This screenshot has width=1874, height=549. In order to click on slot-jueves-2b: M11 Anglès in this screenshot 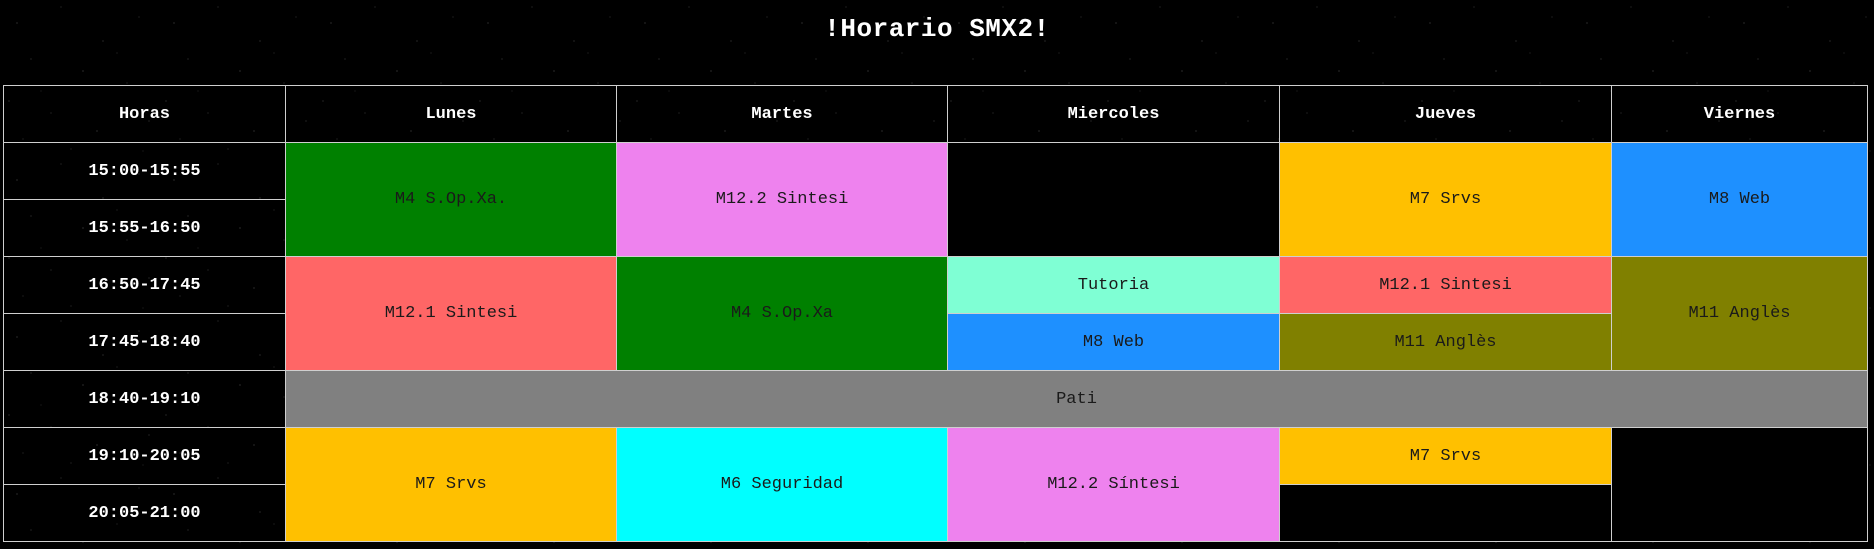, I will do `click(1445, 342)`.